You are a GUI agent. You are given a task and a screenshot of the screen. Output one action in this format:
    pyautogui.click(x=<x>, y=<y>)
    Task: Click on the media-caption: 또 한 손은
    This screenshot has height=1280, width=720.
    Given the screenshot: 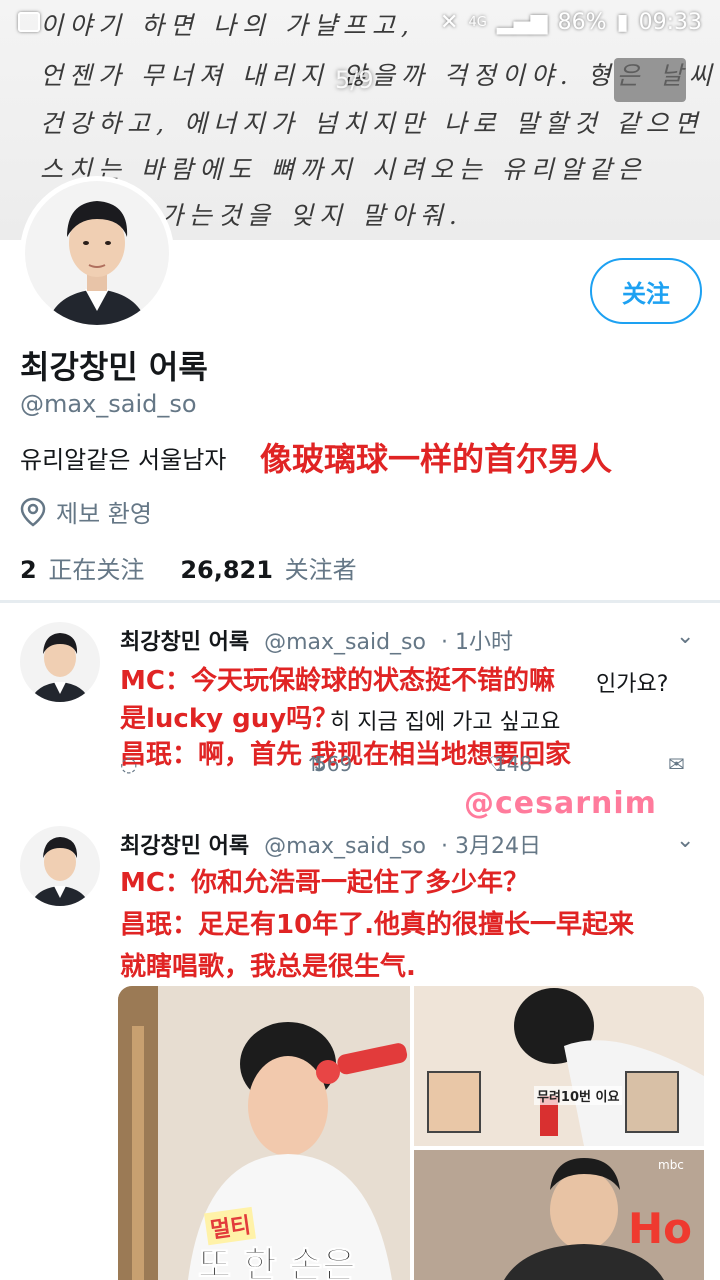 What is the action you would take?
    pyautogui.click(x=277, y=1262)
    